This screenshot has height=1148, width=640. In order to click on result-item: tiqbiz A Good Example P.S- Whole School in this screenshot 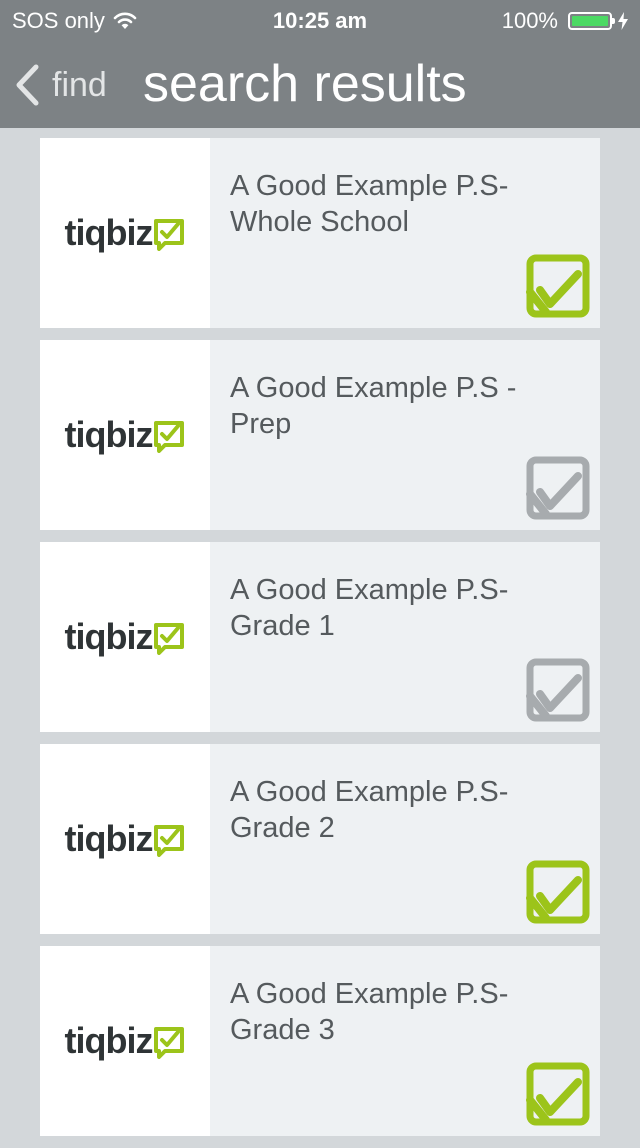, I will do `click(320, 233)`.